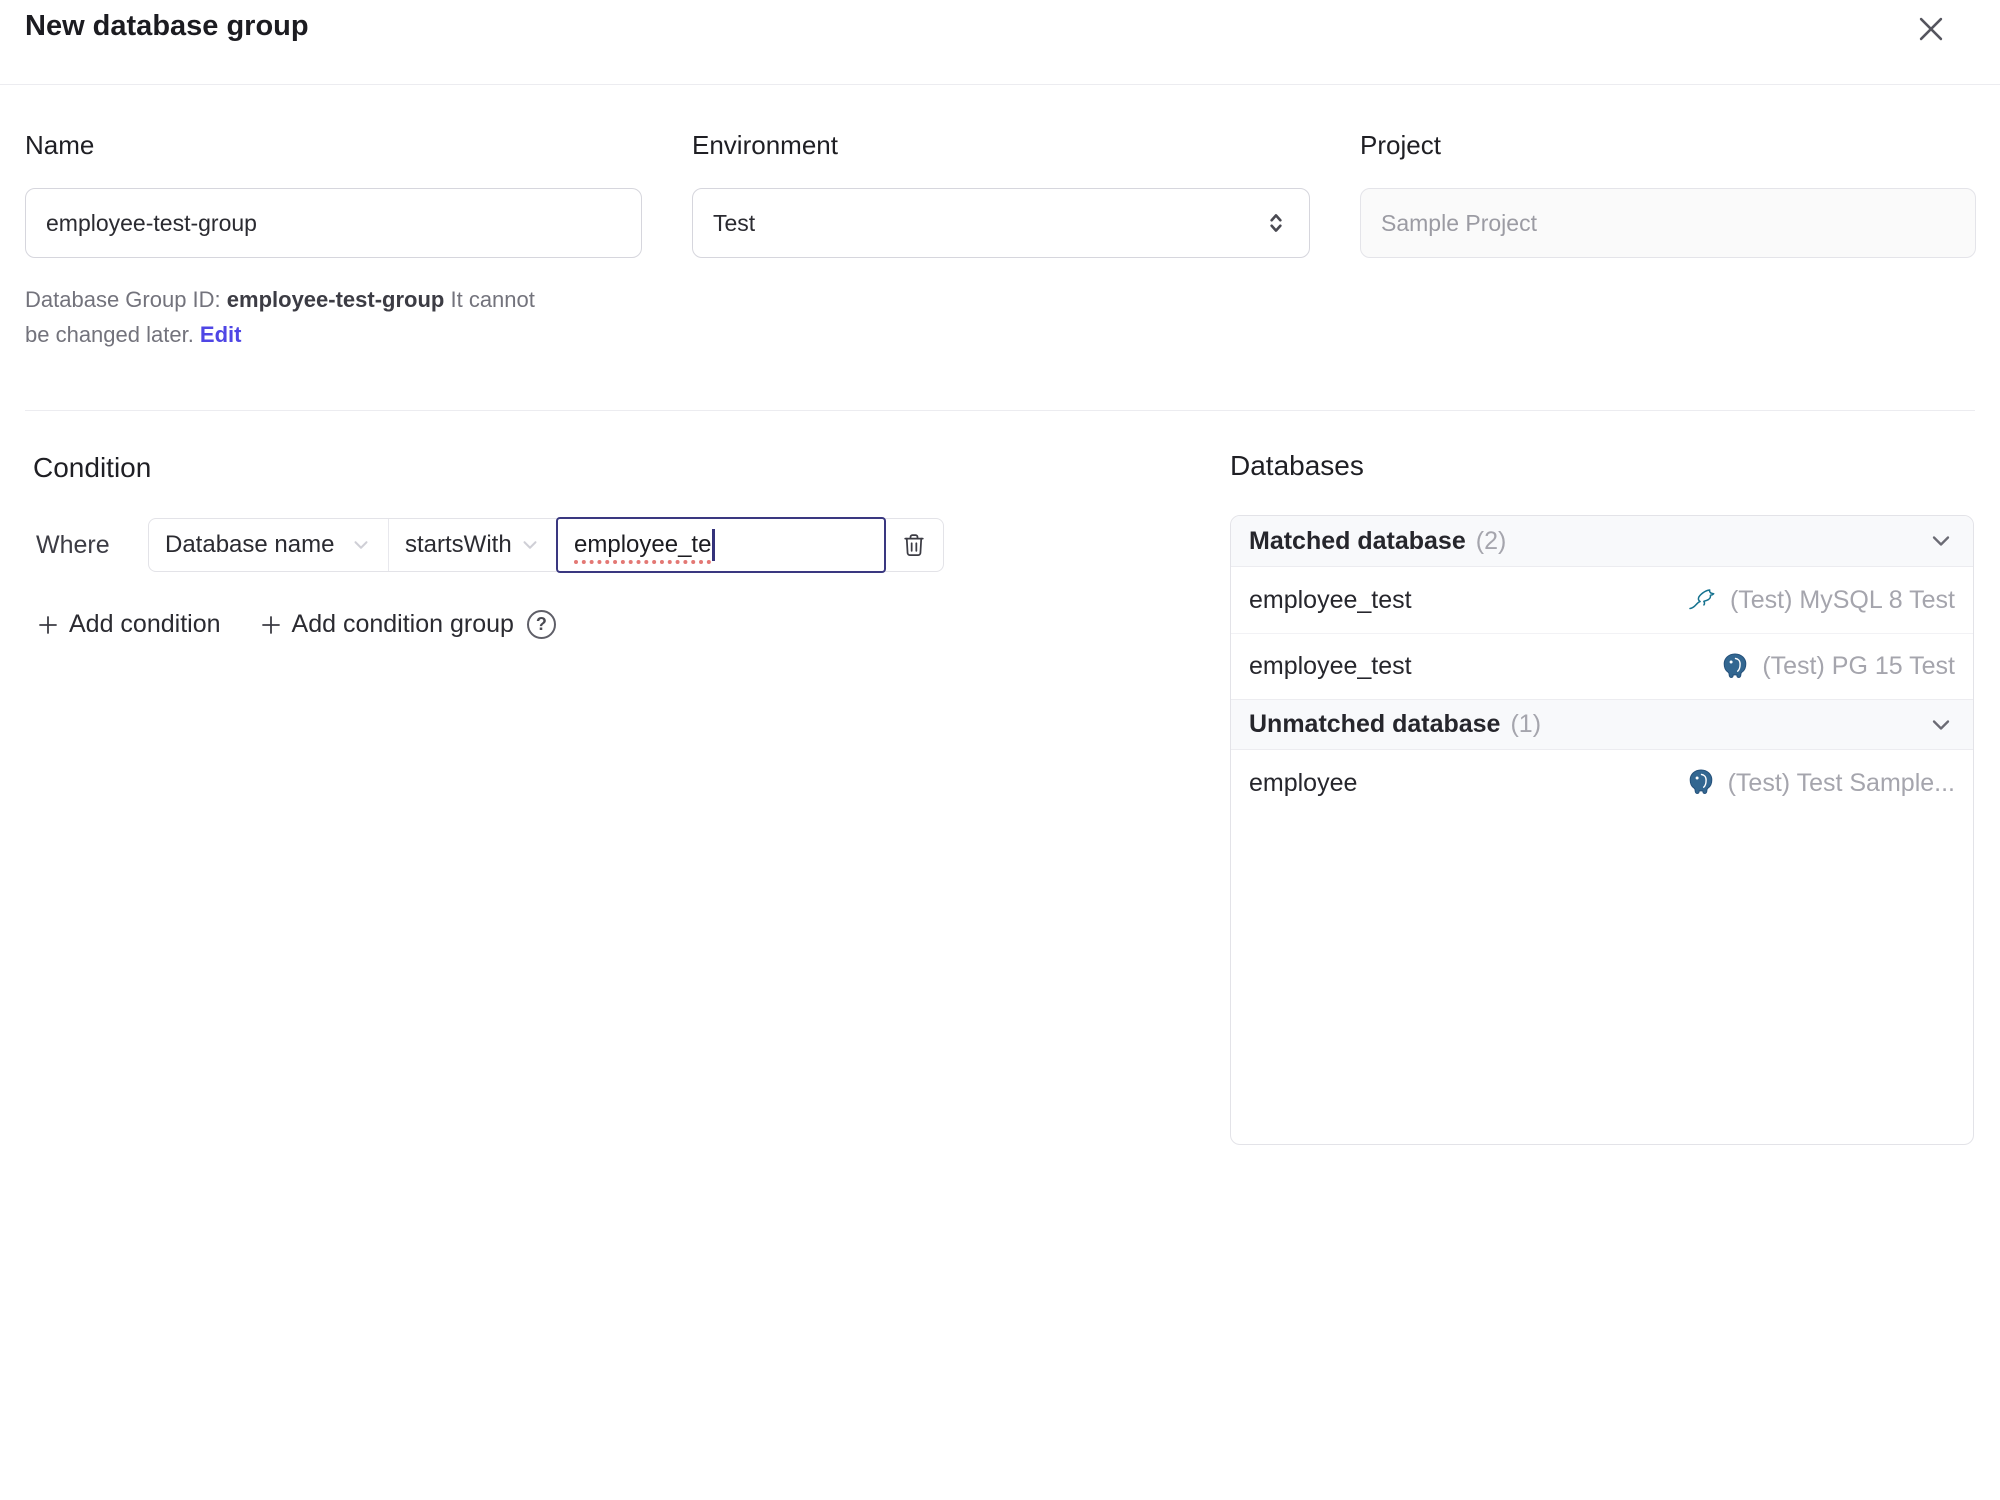  Describe the element at coordinates (221, 334) in the screenshot. I see `edit-id-link: Edit` at that location.